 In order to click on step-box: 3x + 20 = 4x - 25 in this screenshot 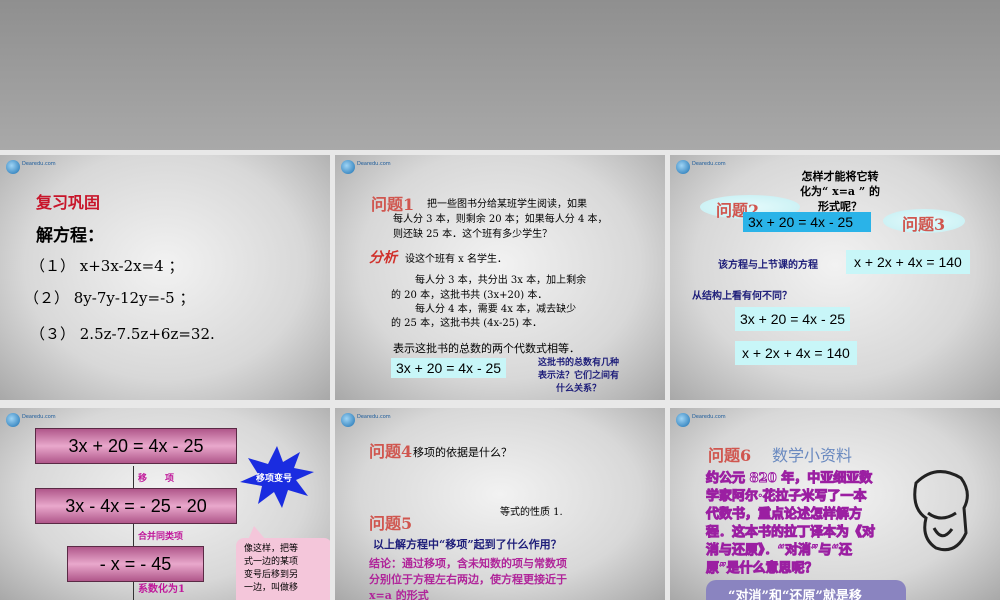, I will do `click(136, 446)`.